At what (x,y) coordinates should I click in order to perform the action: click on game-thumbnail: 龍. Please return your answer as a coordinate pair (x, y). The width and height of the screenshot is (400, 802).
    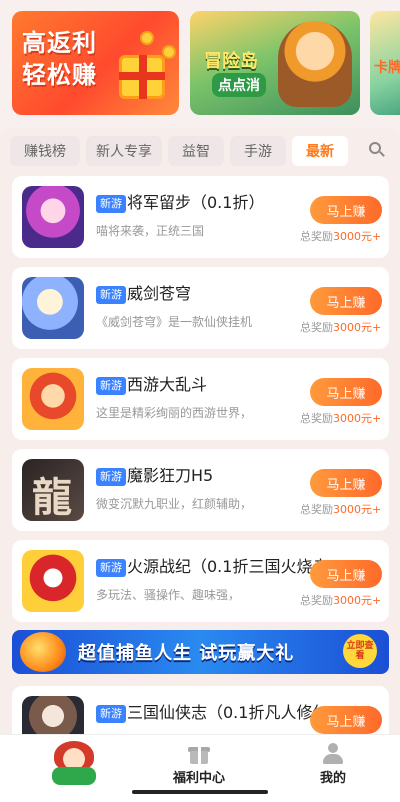
    Looking at the image, I should click on (53, 490).